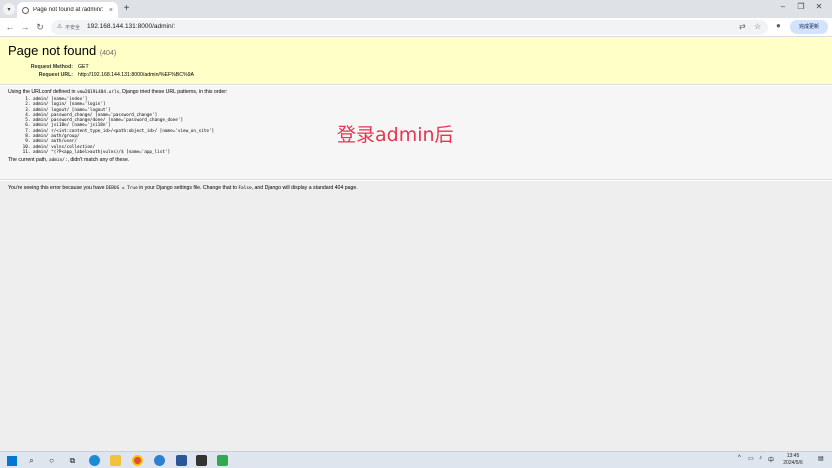  Describe the element at coordinates (31, 460) in the screenshot. I see `search-icon: ⌕` at that location.